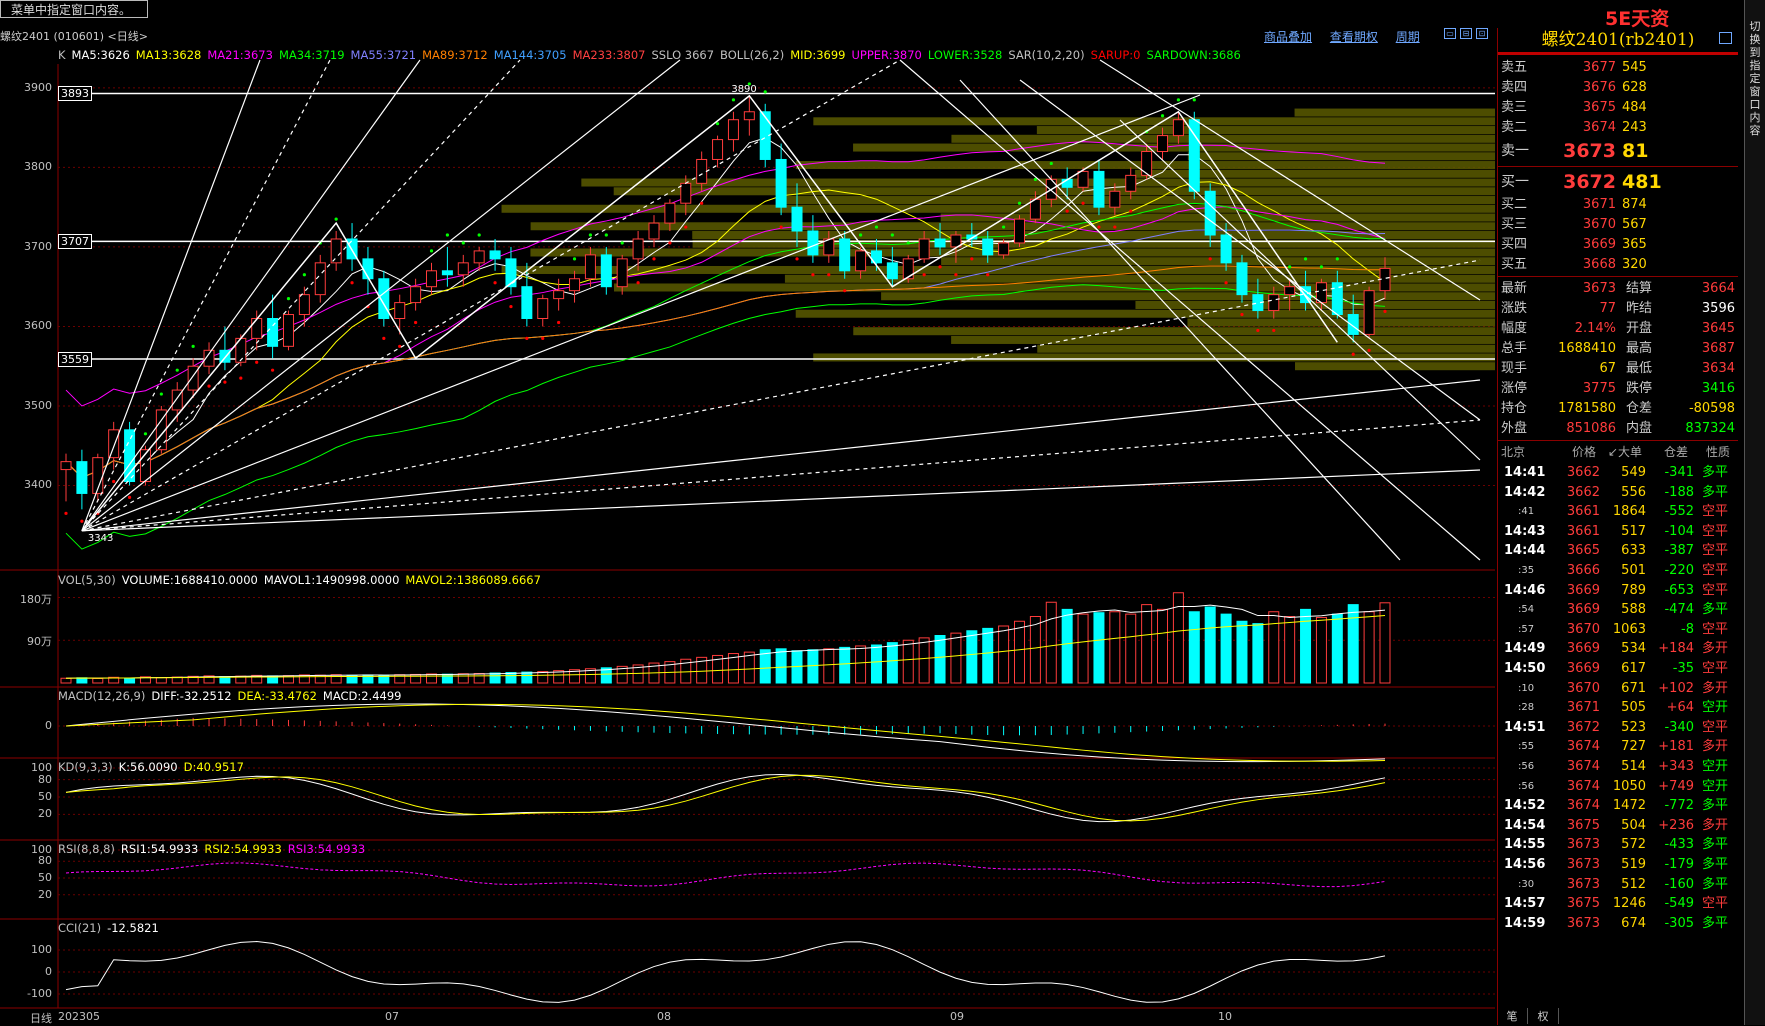 The height and width of the screenshot is (1026, 1765). What do you see at coordinates (1725, 38) in the screenshot?
I see `panel-toggle-icon` at bounding box center [1725, 38].